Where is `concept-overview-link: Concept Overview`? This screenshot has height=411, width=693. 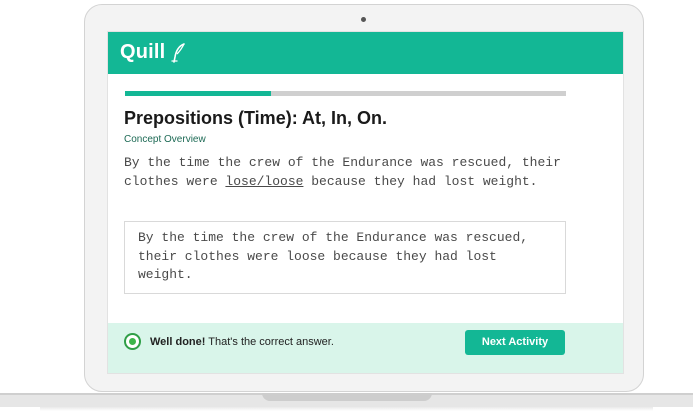
concept-overview-link: Concept Overview is located at coordinates (165, 139).